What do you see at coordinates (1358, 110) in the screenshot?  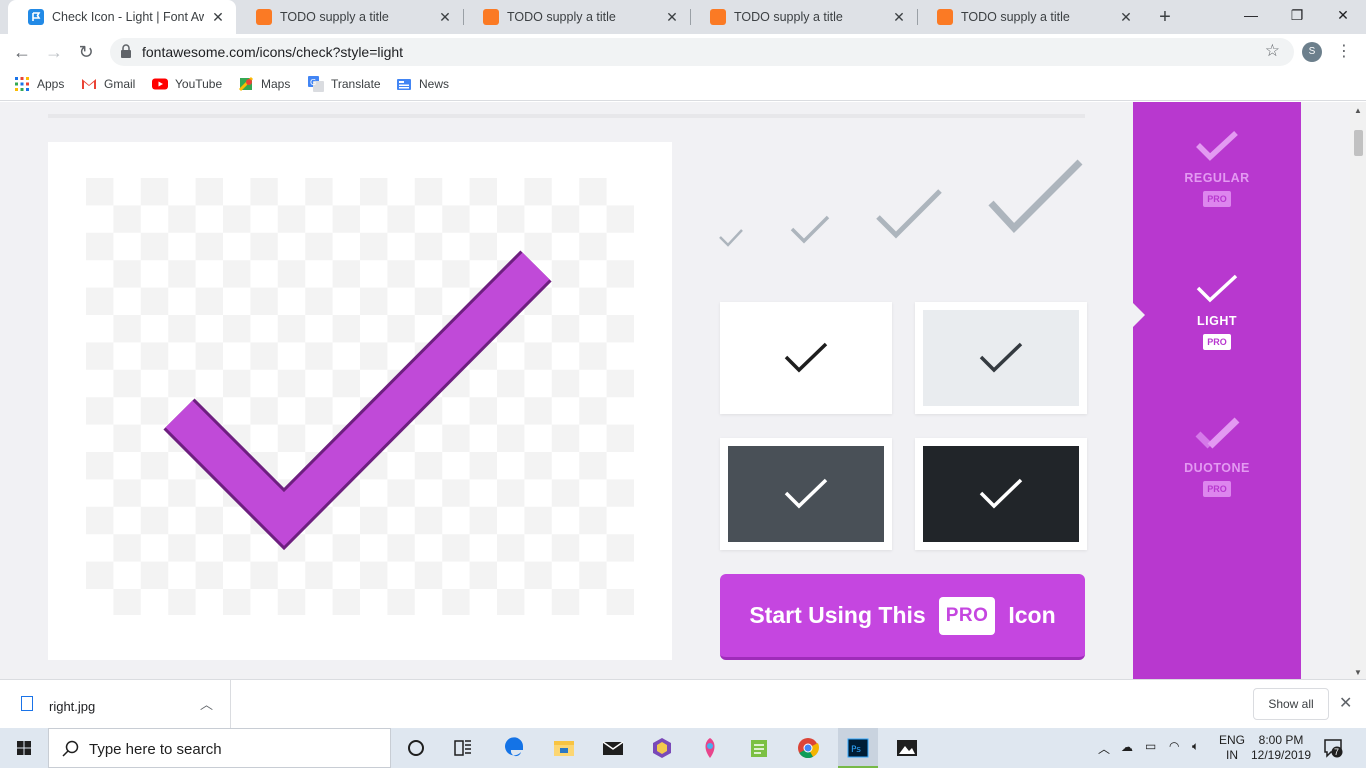 I see `scroll-up-arrow-icon: ▲` at bounding box center [1358, 110].